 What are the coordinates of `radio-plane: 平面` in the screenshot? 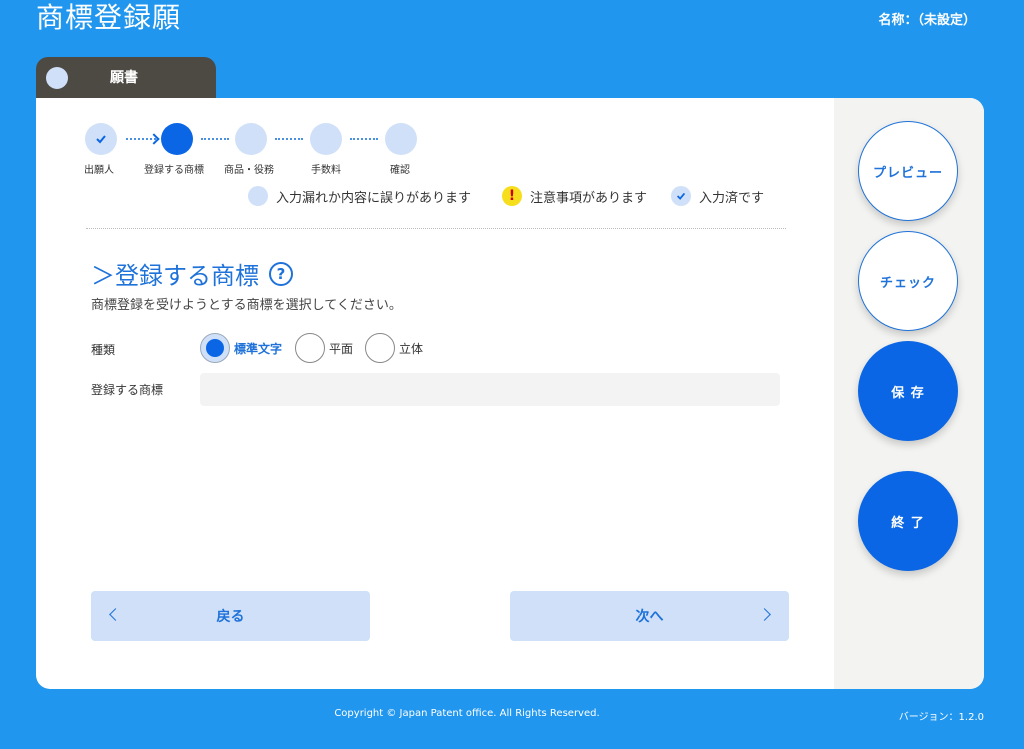 It's located at (324, 348).